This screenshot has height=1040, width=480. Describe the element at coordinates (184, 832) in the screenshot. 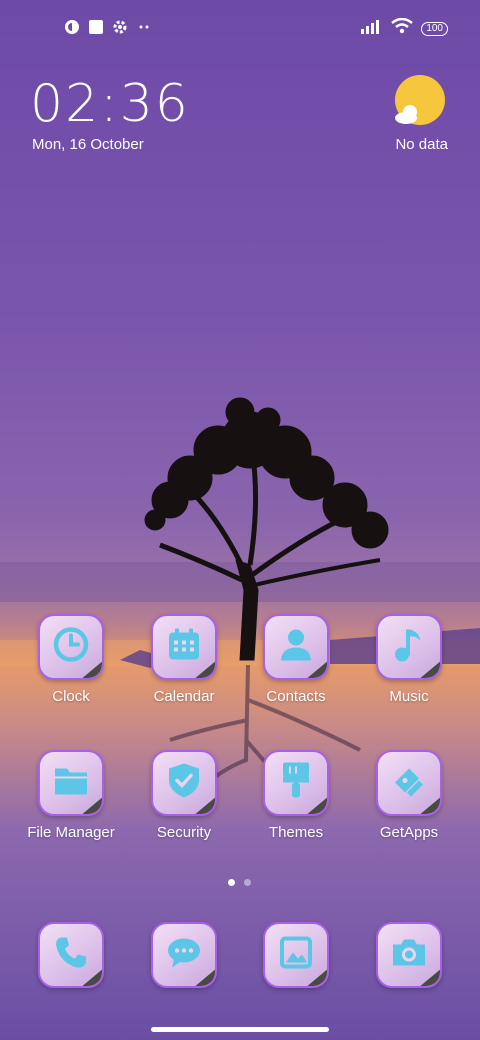

I see `app-label: Security` at that location.